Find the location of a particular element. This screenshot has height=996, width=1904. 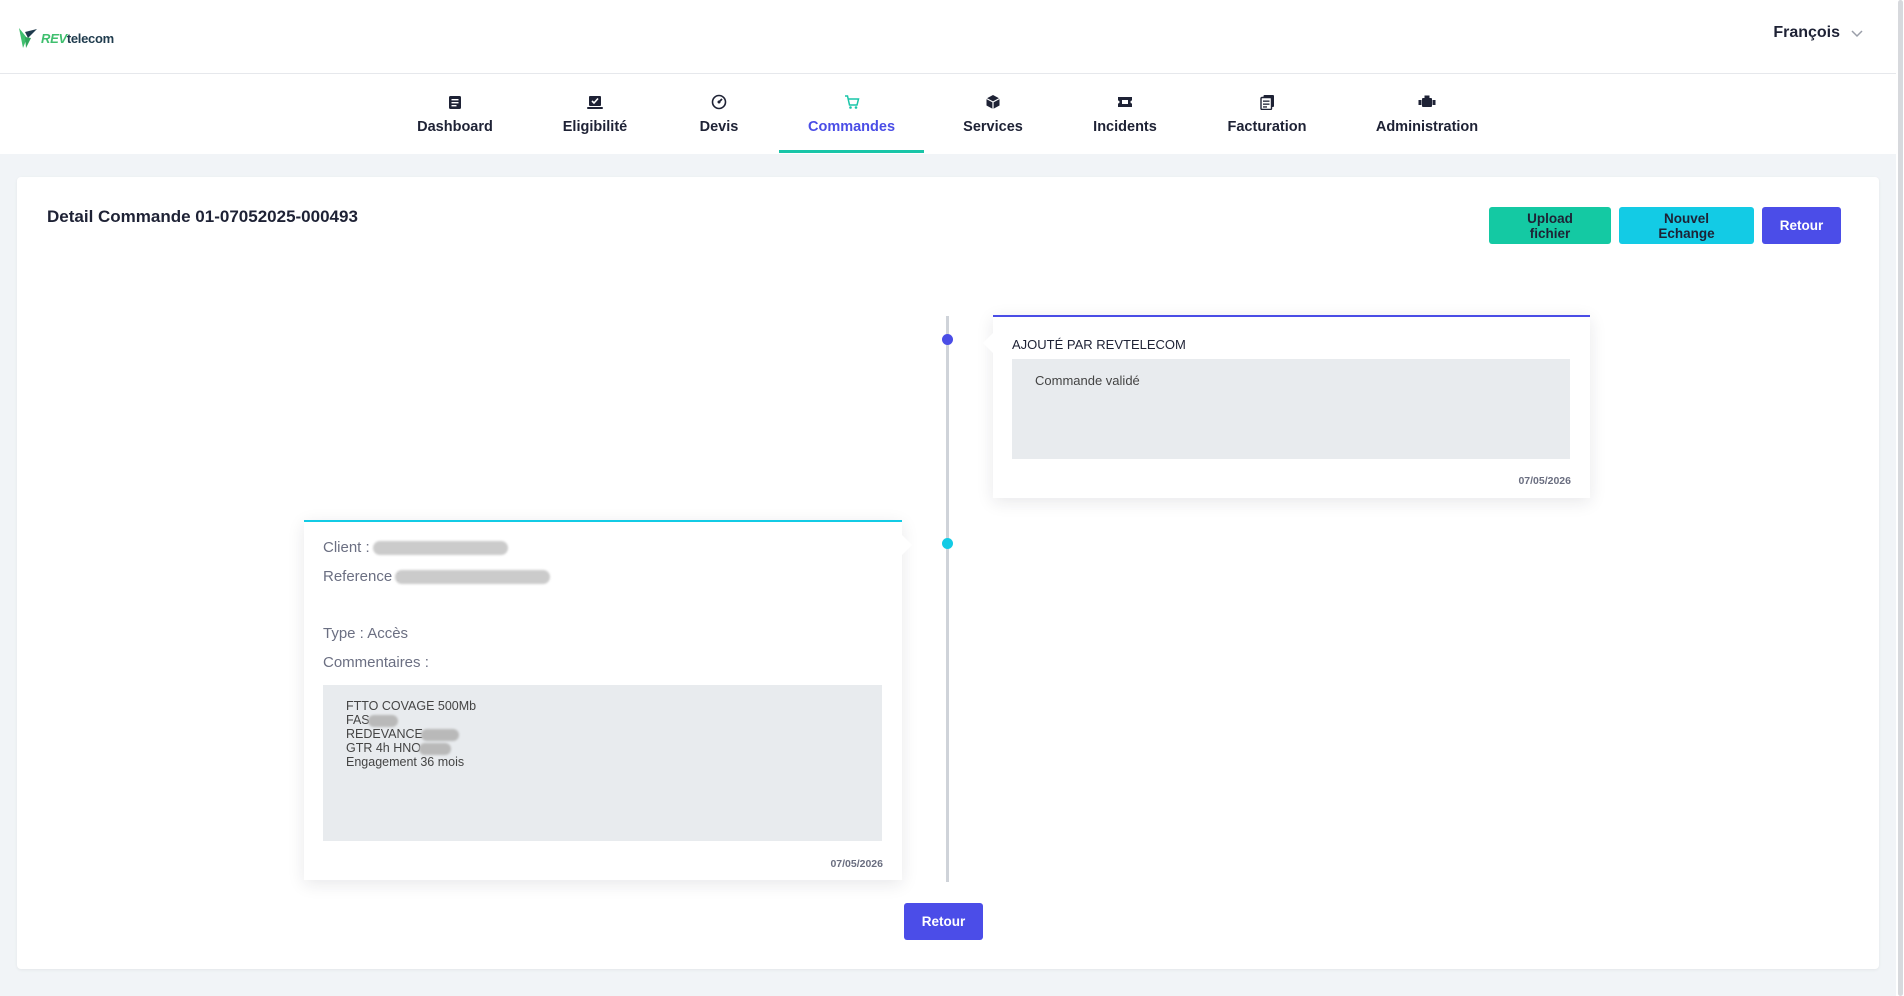

chevron-down-icon is located at coordinates (1857, 34).